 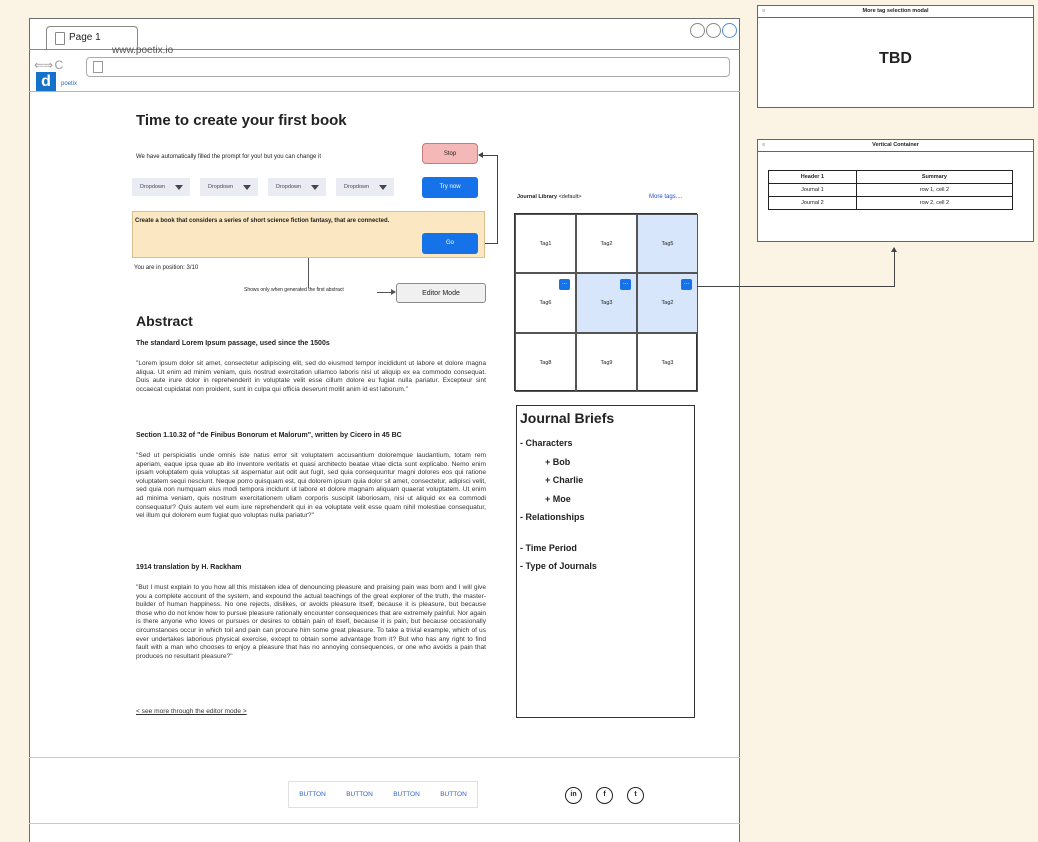 What do you see at coordinates (189, 567) in the screenshot?
I see `abstract-subheading-3: 1914 translation by H. Rackham` at bounding box center [189, 567].